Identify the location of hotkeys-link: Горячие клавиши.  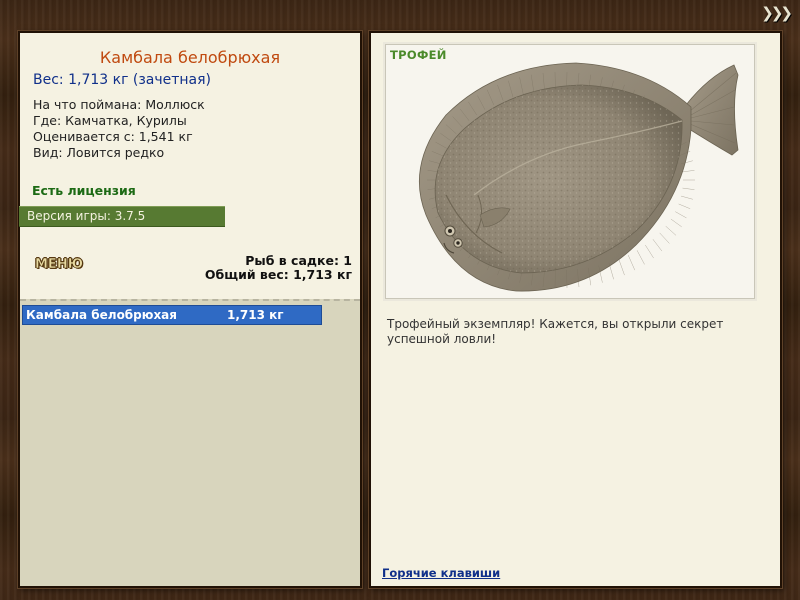
(441, 573).